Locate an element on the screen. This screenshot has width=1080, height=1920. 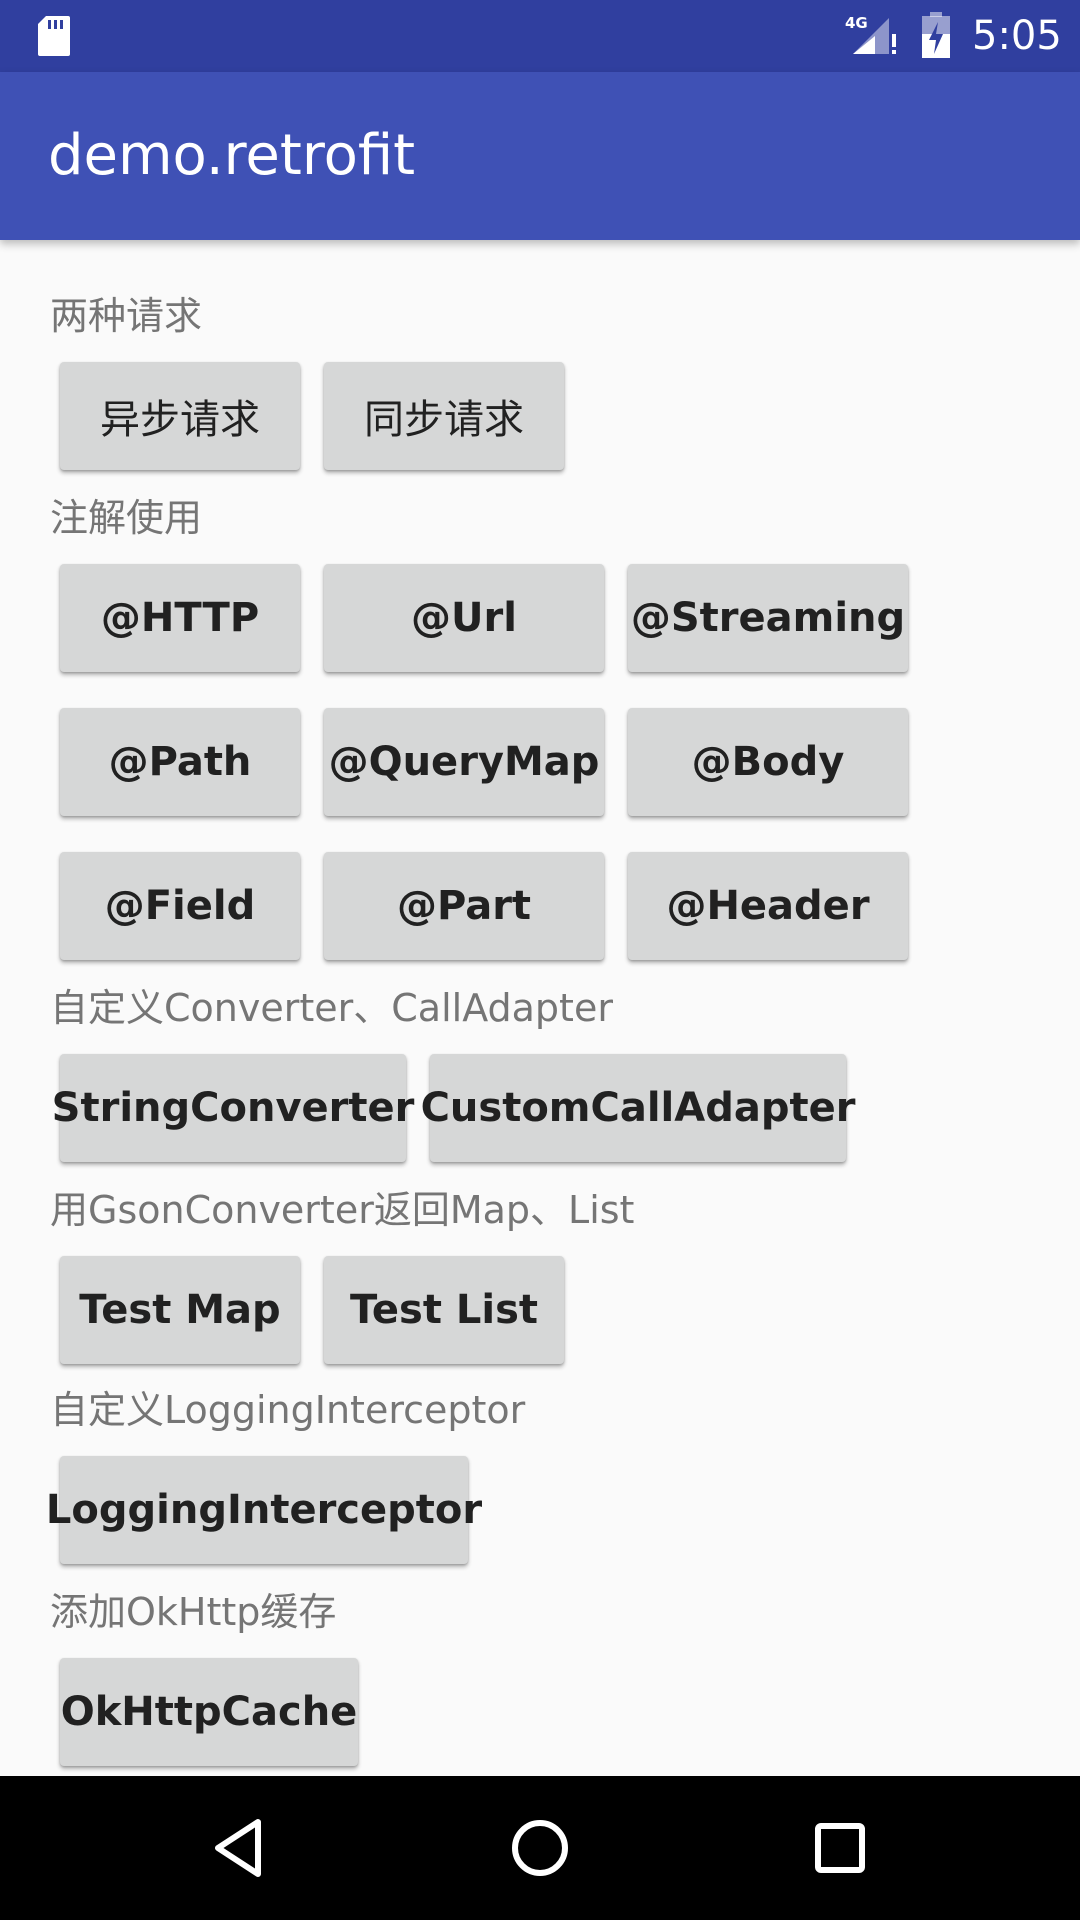
sync-request-button: 同步请求 is located at coordinates (444, 416).